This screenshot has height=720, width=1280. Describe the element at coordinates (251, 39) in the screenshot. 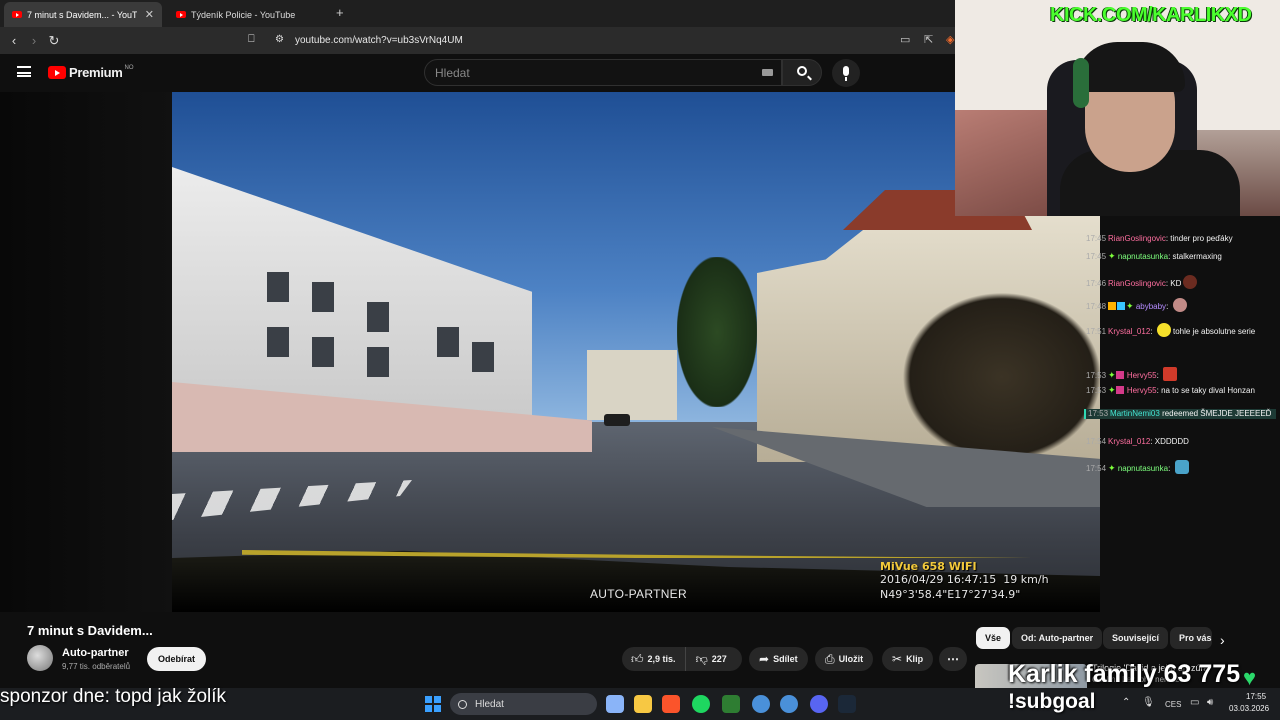

I see `bookmark-icon: ⎕` at that location.